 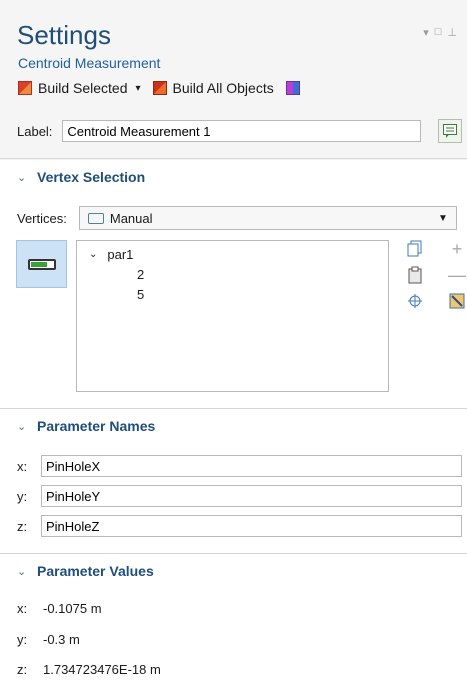 I want to click on toggle-icon, so click(x=41, y=264).